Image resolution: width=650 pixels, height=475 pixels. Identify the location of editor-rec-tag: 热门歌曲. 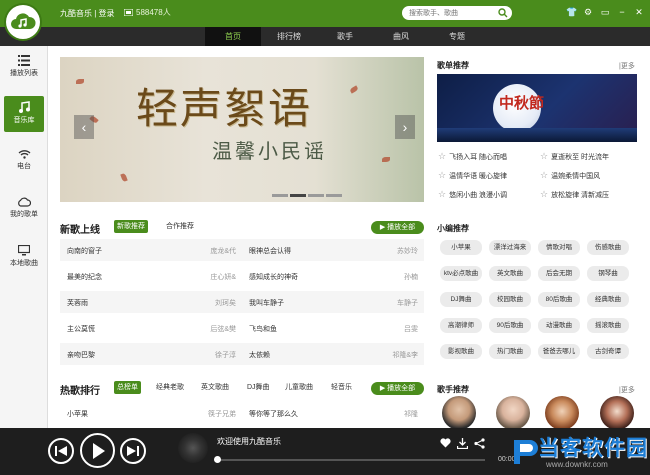
(510, 351).